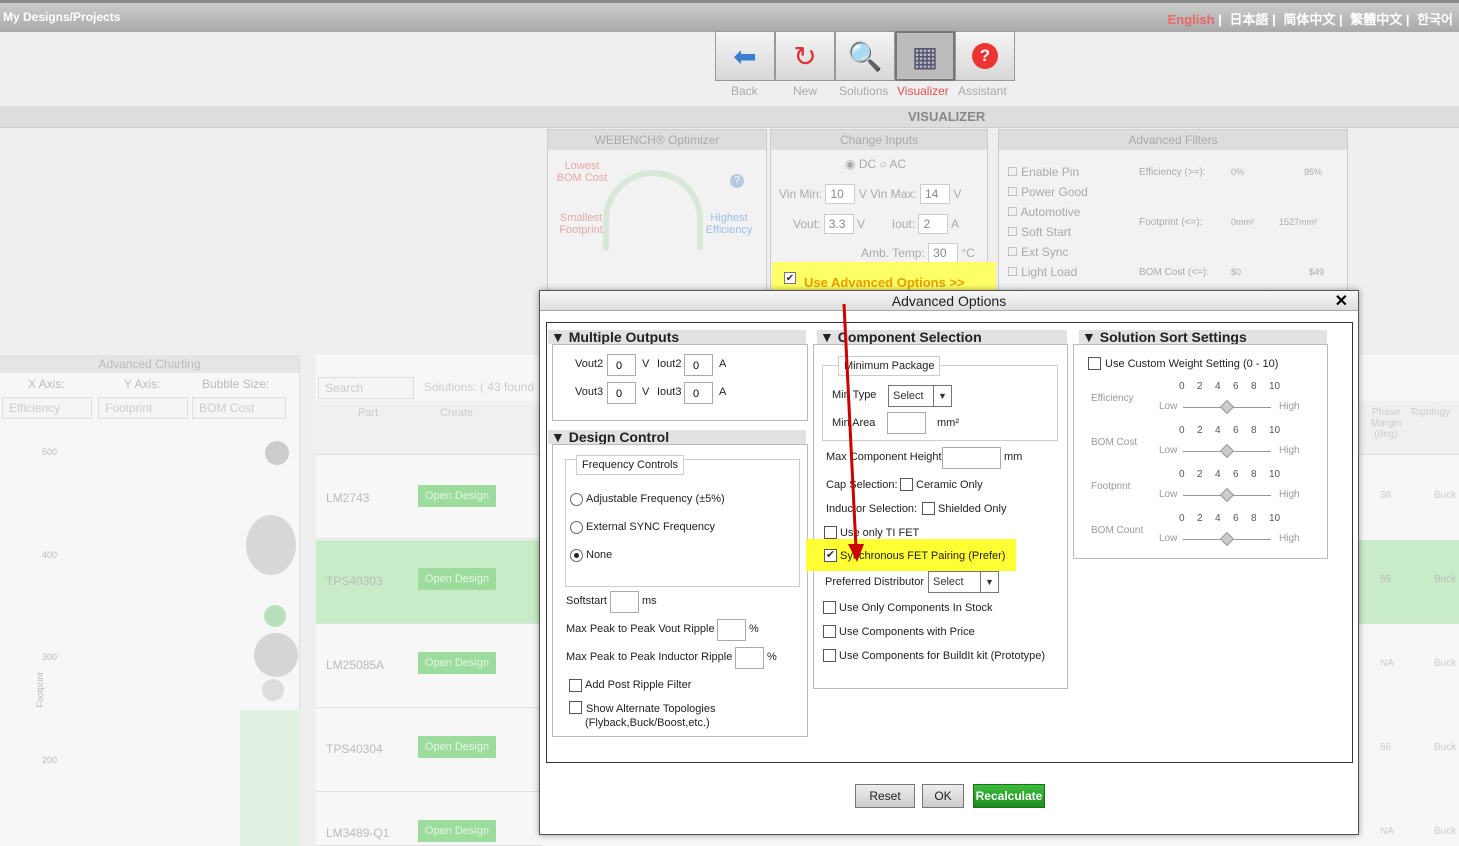 The width and height of the screenshot is (1459, 846). I want to click on in-stock-checkbox, so click(829, 607).